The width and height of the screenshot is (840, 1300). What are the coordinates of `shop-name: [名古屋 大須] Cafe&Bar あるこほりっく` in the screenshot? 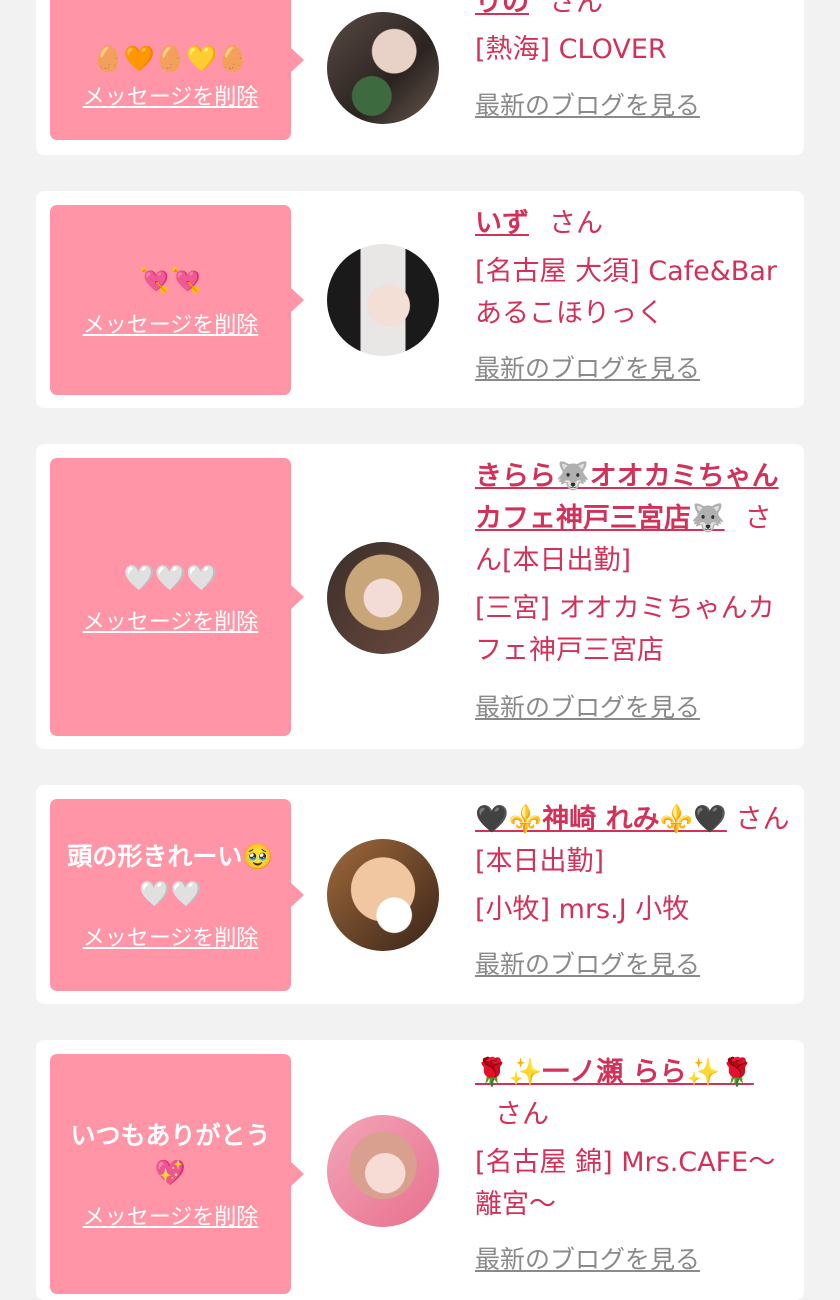 It's located at (626, 292).